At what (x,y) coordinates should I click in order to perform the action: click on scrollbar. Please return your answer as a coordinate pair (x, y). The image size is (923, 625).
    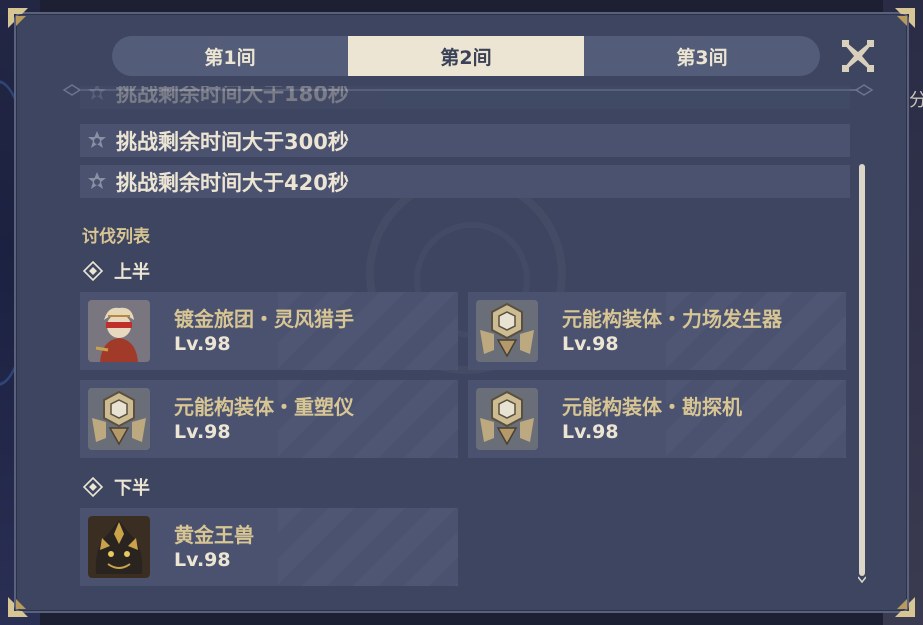
    Looking at the image, I should click on (862, 374).